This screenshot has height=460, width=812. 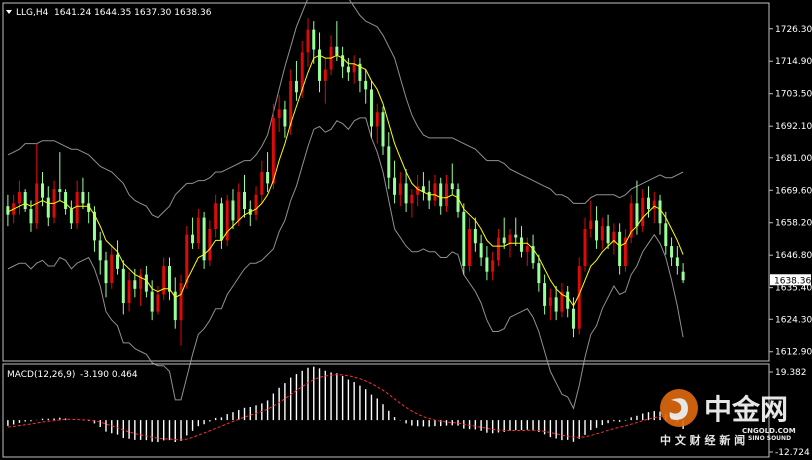 What do you see at coordinates (133, 13) in the screenshot?
I see `ohlc-label: 1641.24 1644.35 1637.30 1638.36` at bounding box center [133, 13].